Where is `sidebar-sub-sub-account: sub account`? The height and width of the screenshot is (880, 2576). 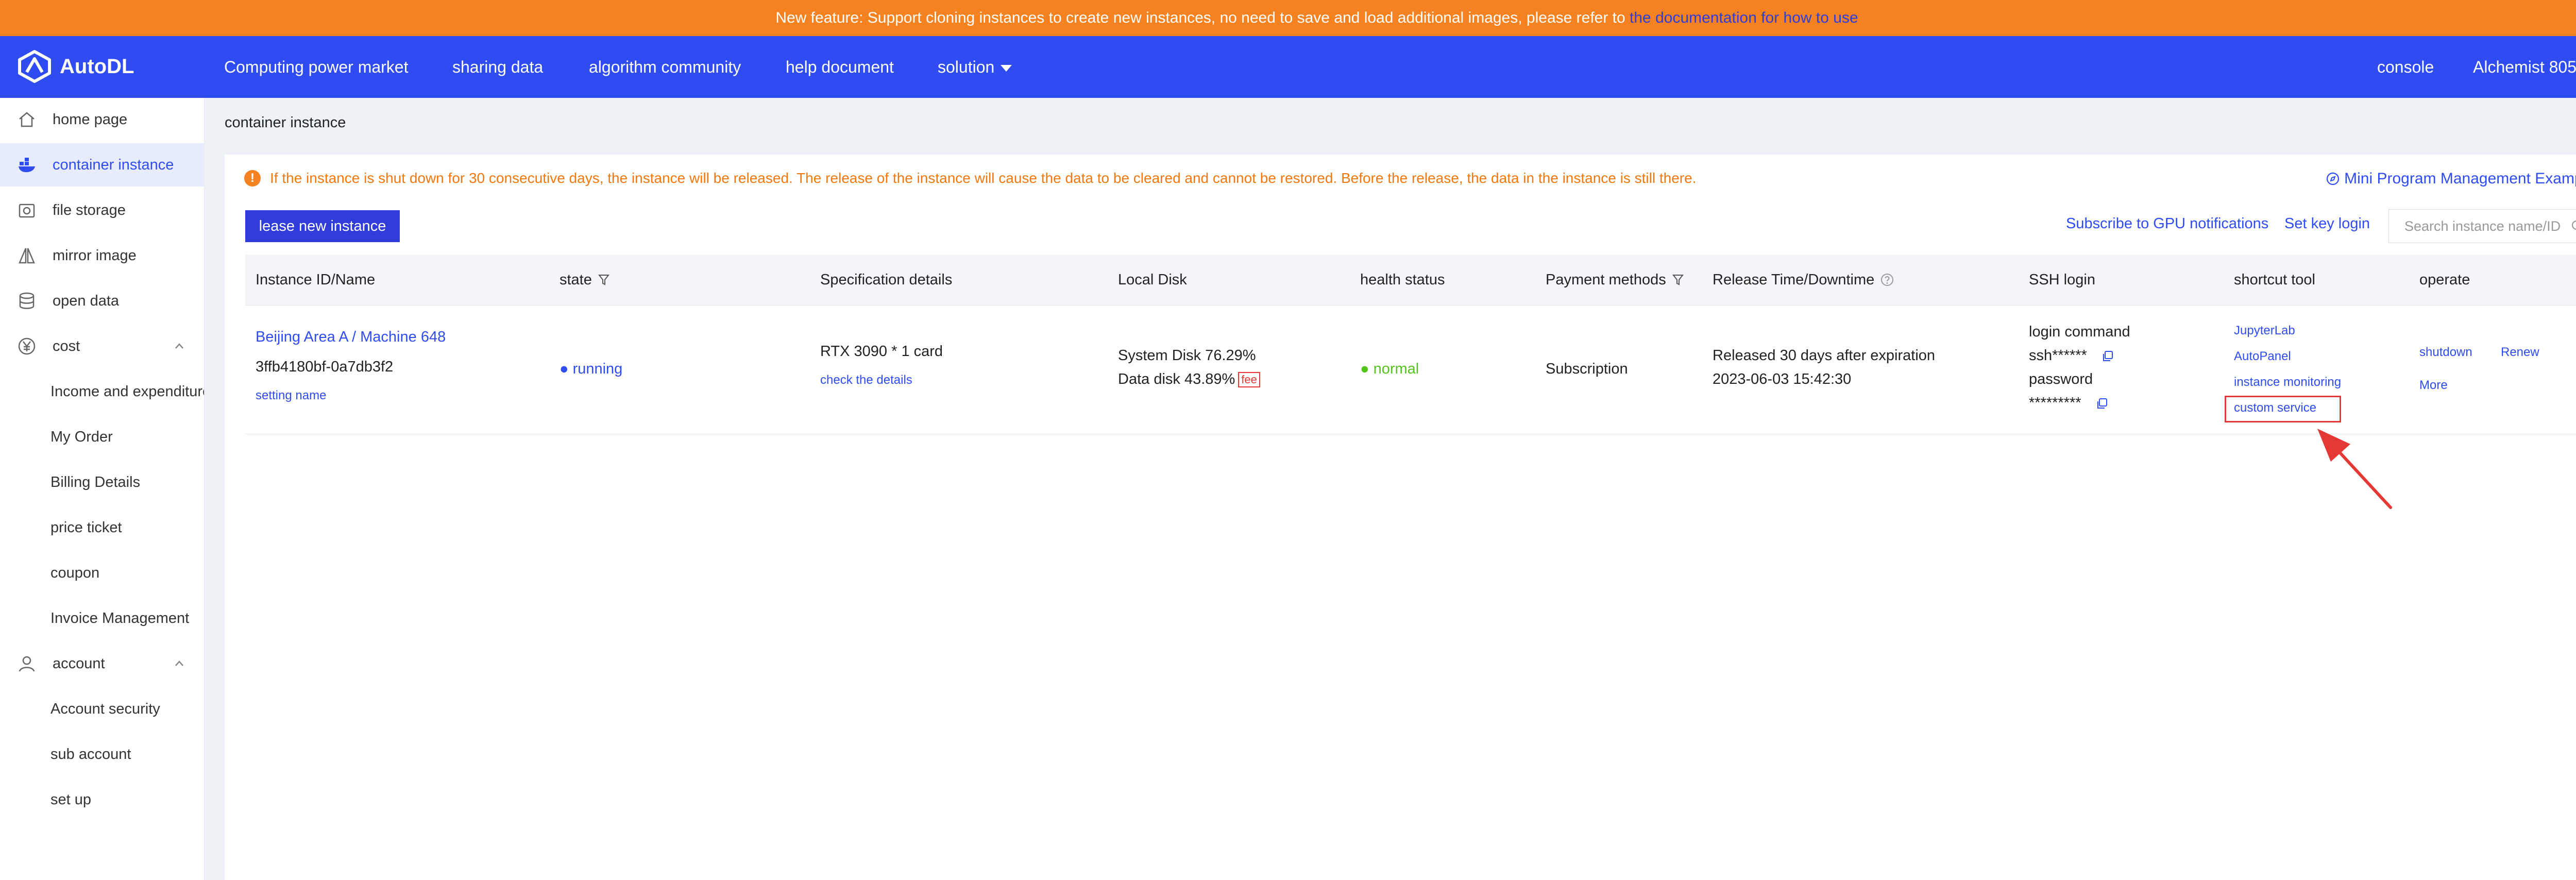
sidebar-sub-sub-account: sub account is located at coordinates (102, 754).